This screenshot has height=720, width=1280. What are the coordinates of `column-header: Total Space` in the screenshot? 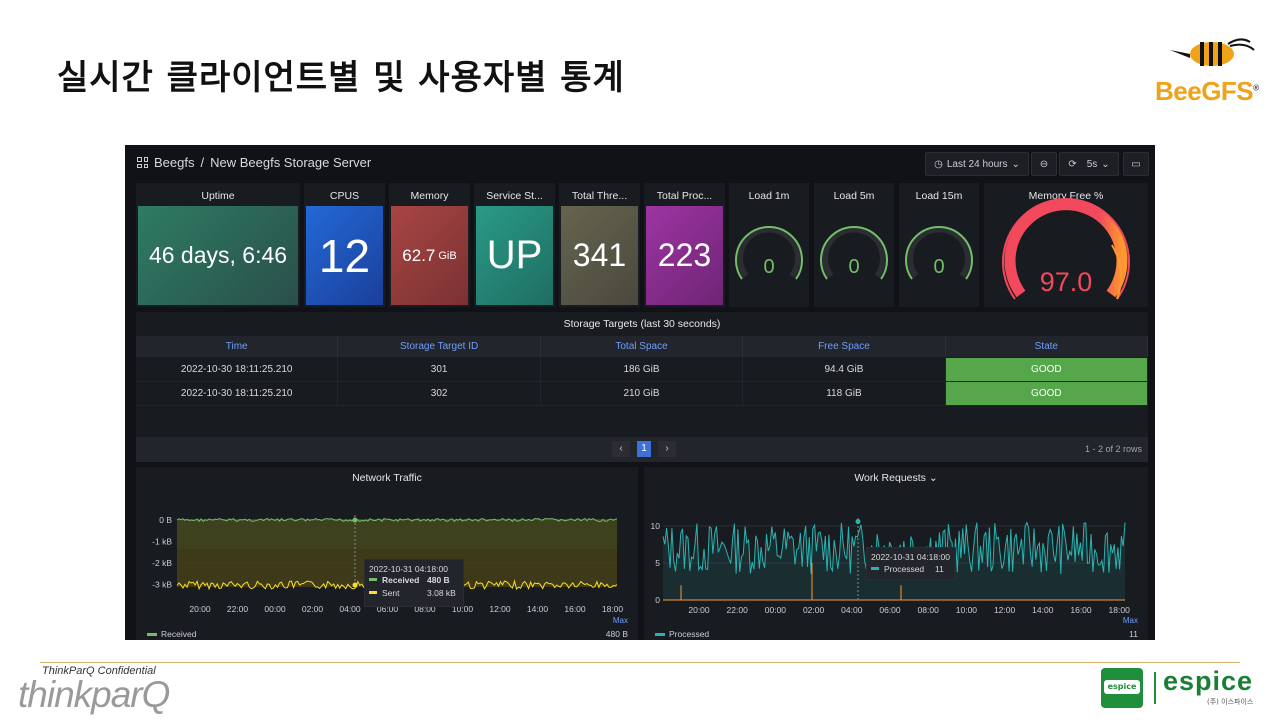 It's located at (642, 346).